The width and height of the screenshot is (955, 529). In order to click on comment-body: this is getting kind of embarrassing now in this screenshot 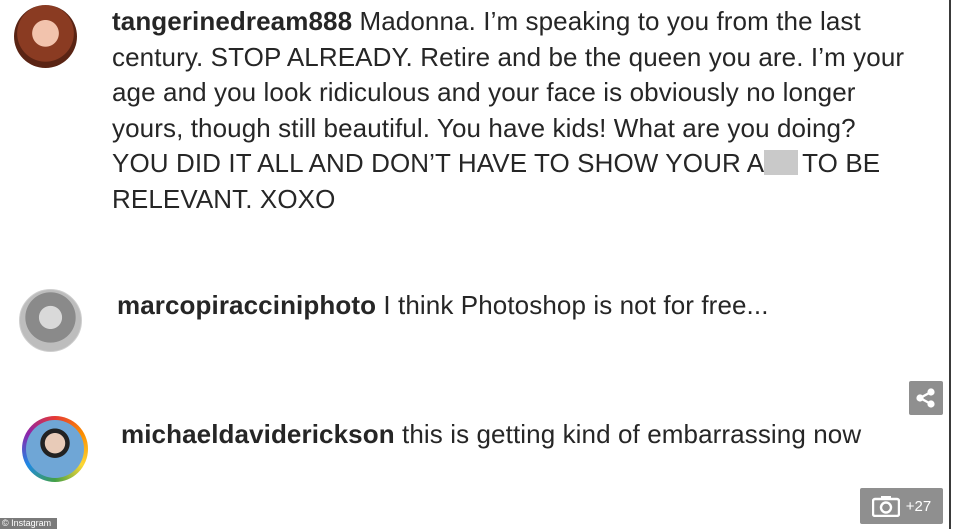, I will do `click(628, 434)`.